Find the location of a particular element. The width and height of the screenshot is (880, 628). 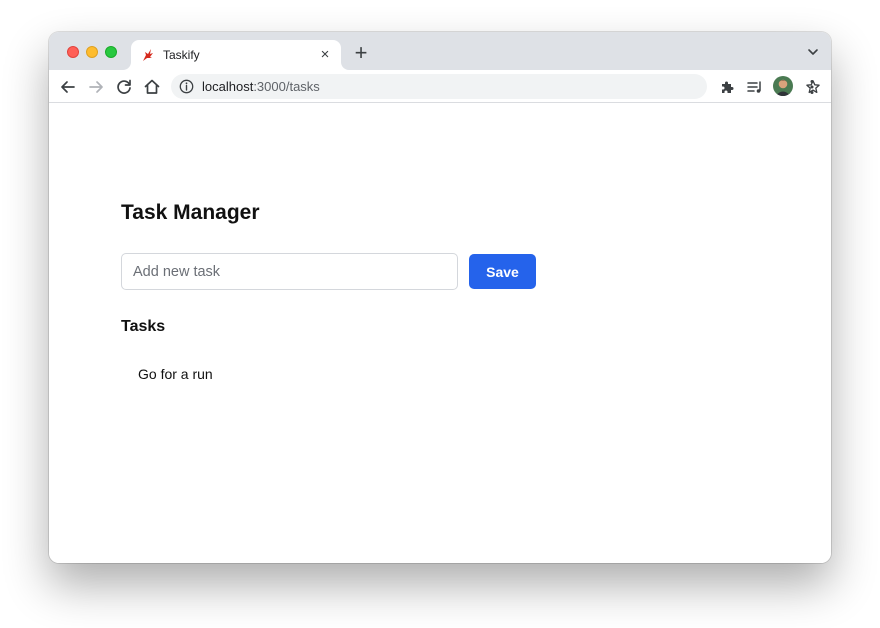

browser-toolbar: localhost:3000/tasks is located at coordinates (440, 86).